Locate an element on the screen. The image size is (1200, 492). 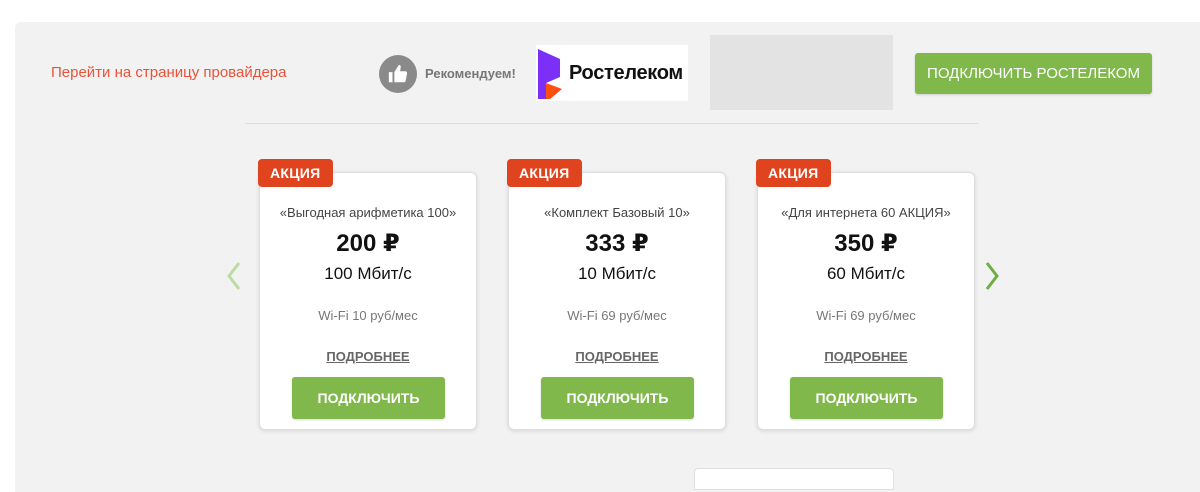
tariff-price: 200 ₽ is located at coordinates (368, 243).